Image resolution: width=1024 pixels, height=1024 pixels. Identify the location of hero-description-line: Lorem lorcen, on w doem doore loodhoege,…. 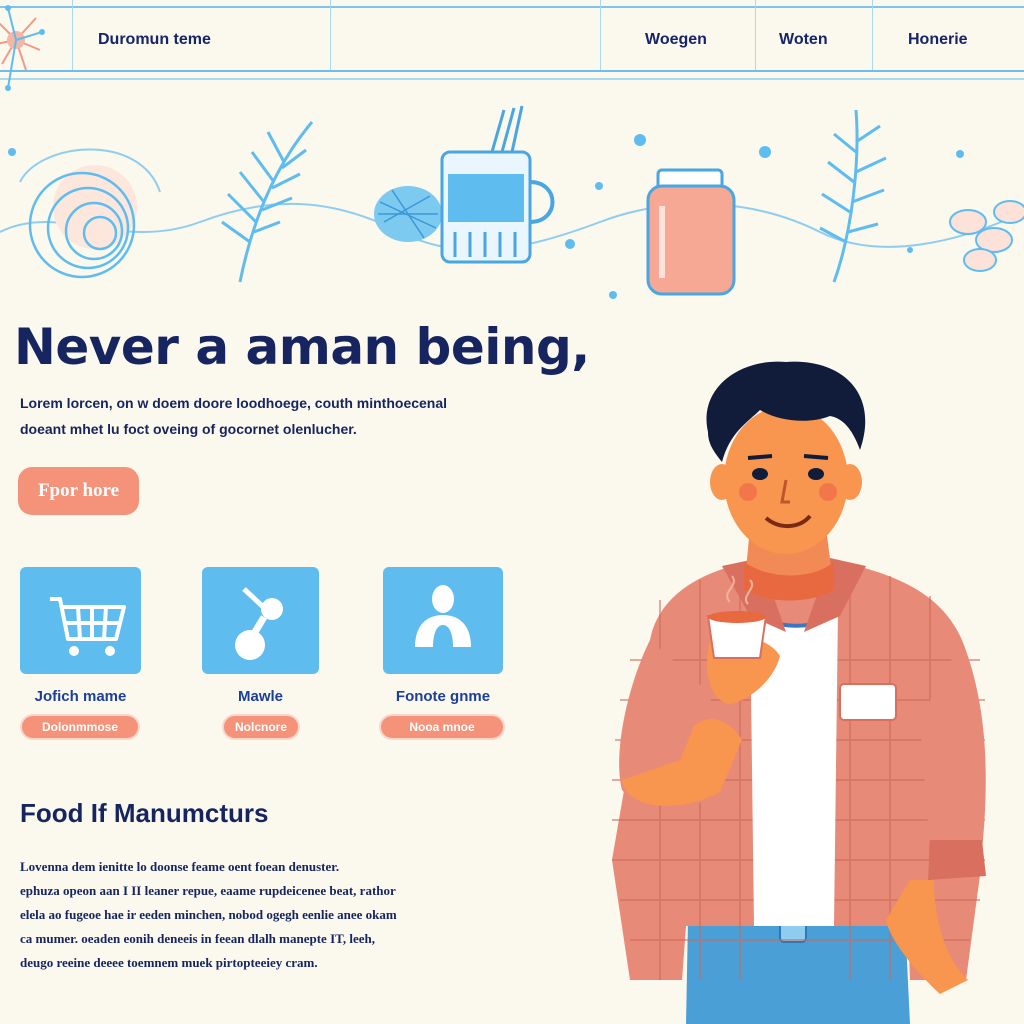
(234, 403).